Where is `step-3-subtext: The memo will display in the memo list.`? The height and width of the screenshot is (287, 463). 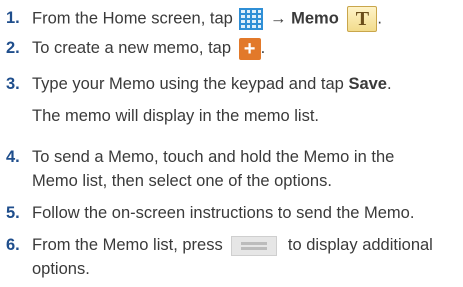
step-3-subtext: The memo will display in the memo list. is located at coordinates (176, 116).